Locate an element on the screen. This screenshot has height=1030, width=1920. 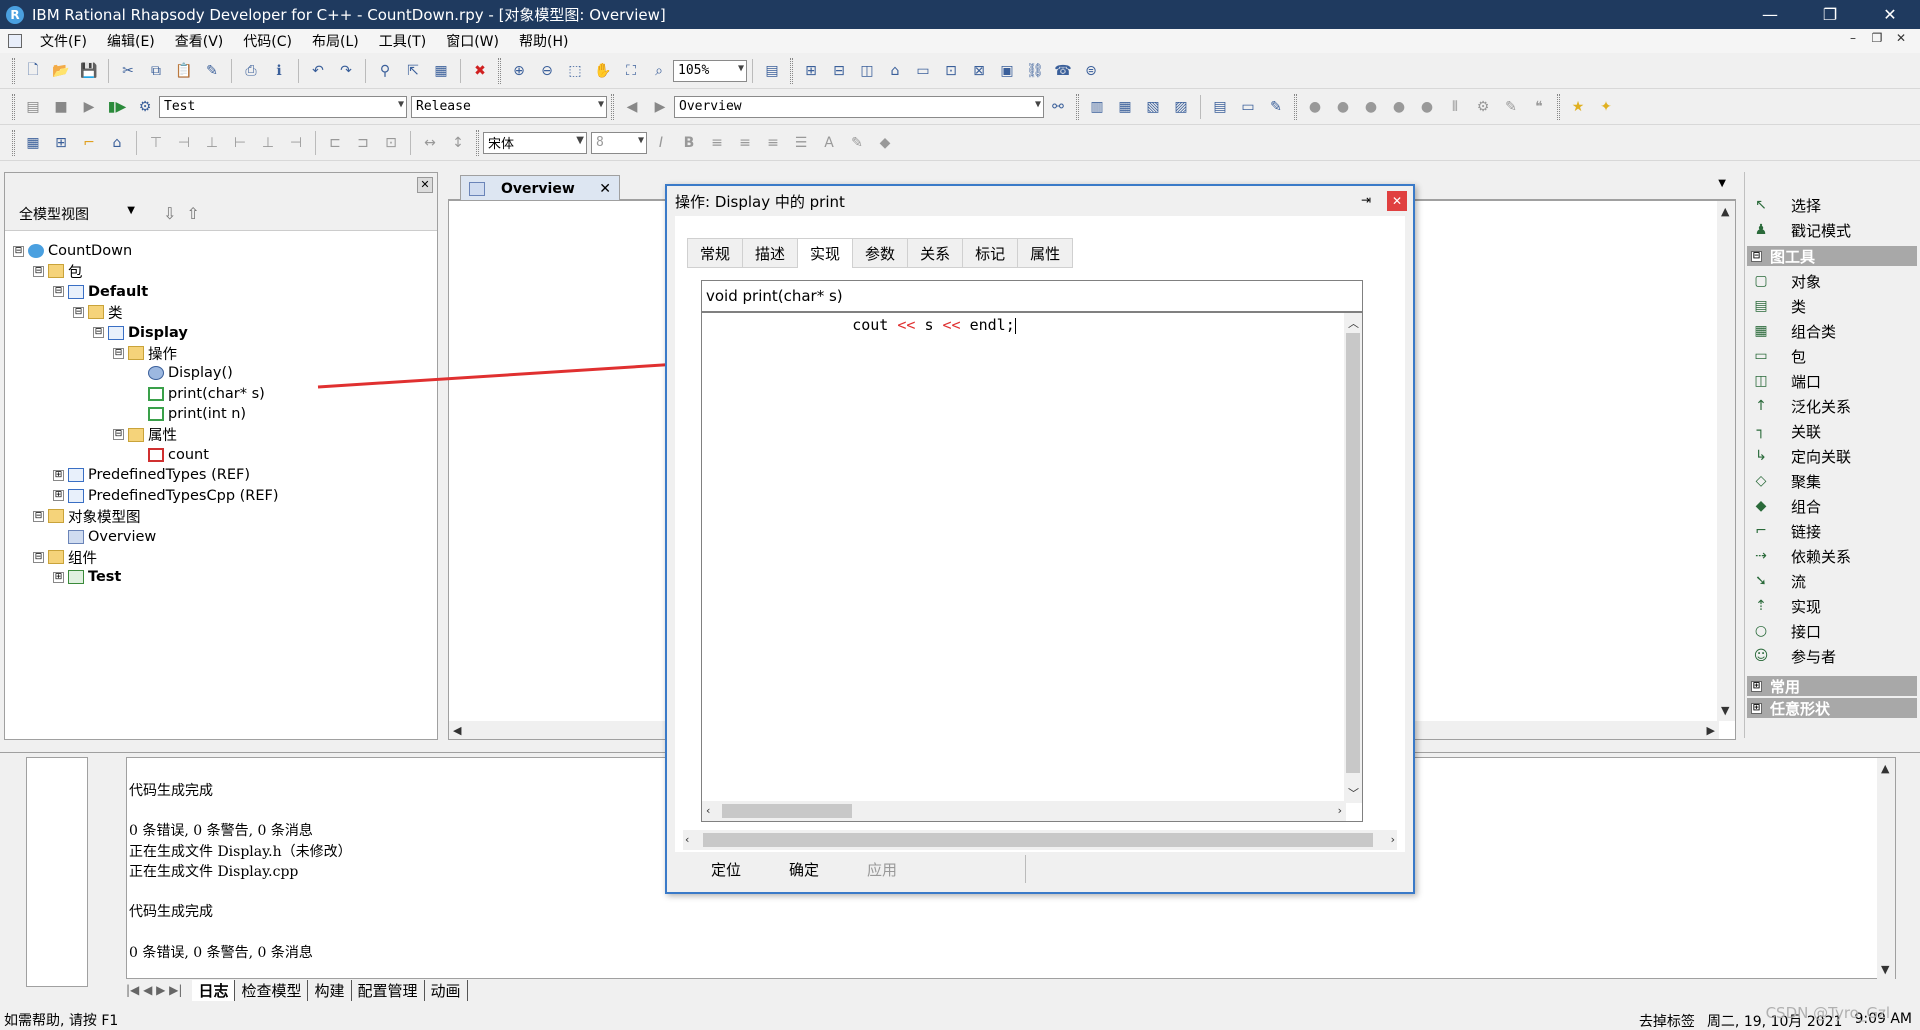
edit-code-icon: ✎ is located at coordinates (1276, 107).